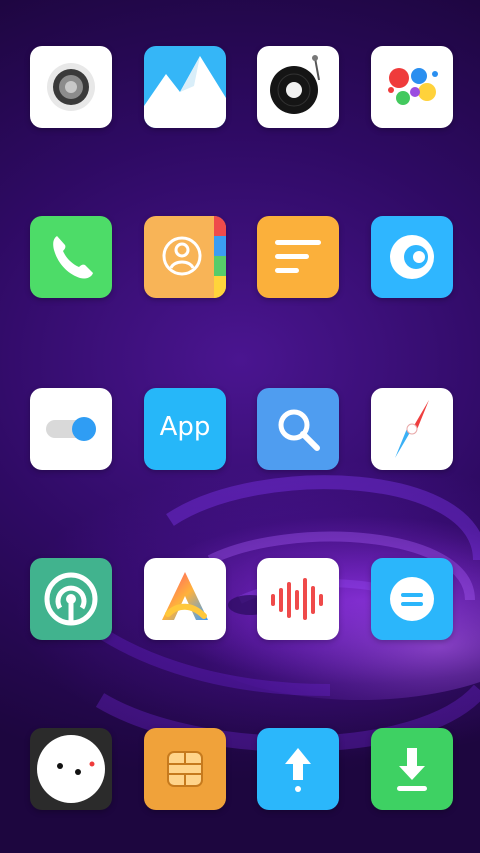  I want to click on voice-recorder-app-icon, so click(298, 599).